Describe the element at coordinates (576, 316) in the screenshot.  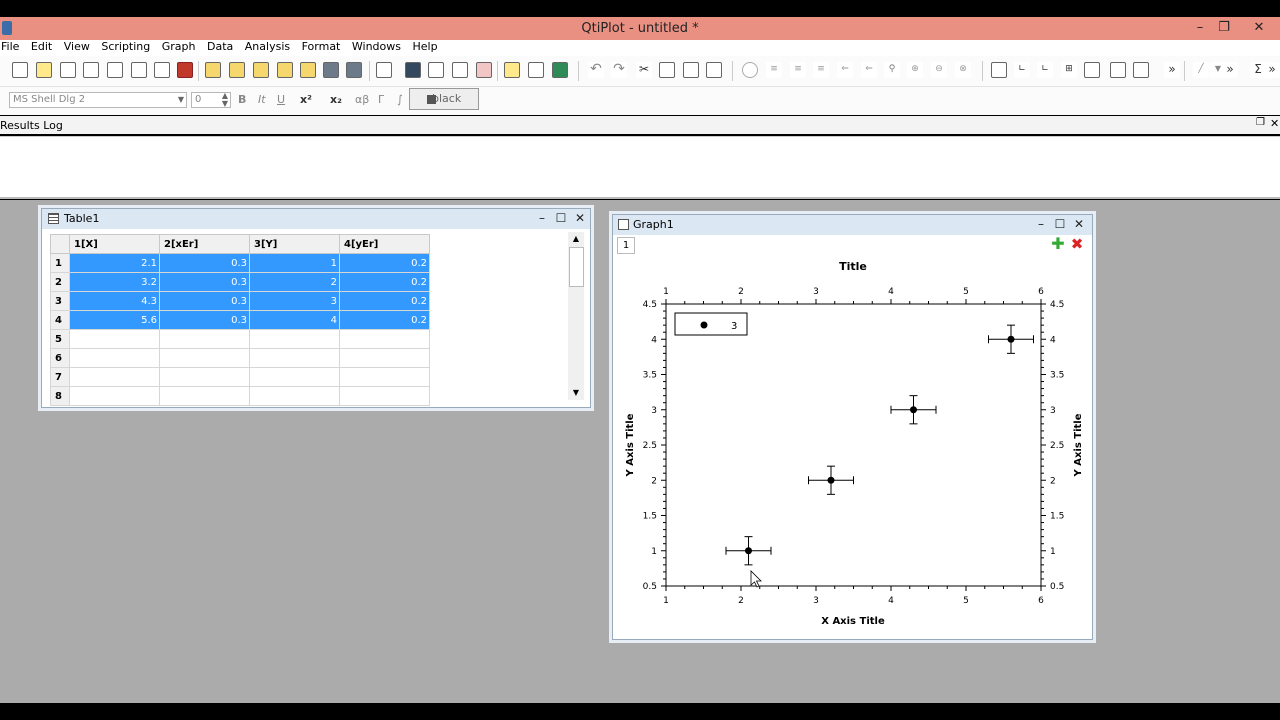
I see `vertical-scrollbar: ▲ ▼` at that location.